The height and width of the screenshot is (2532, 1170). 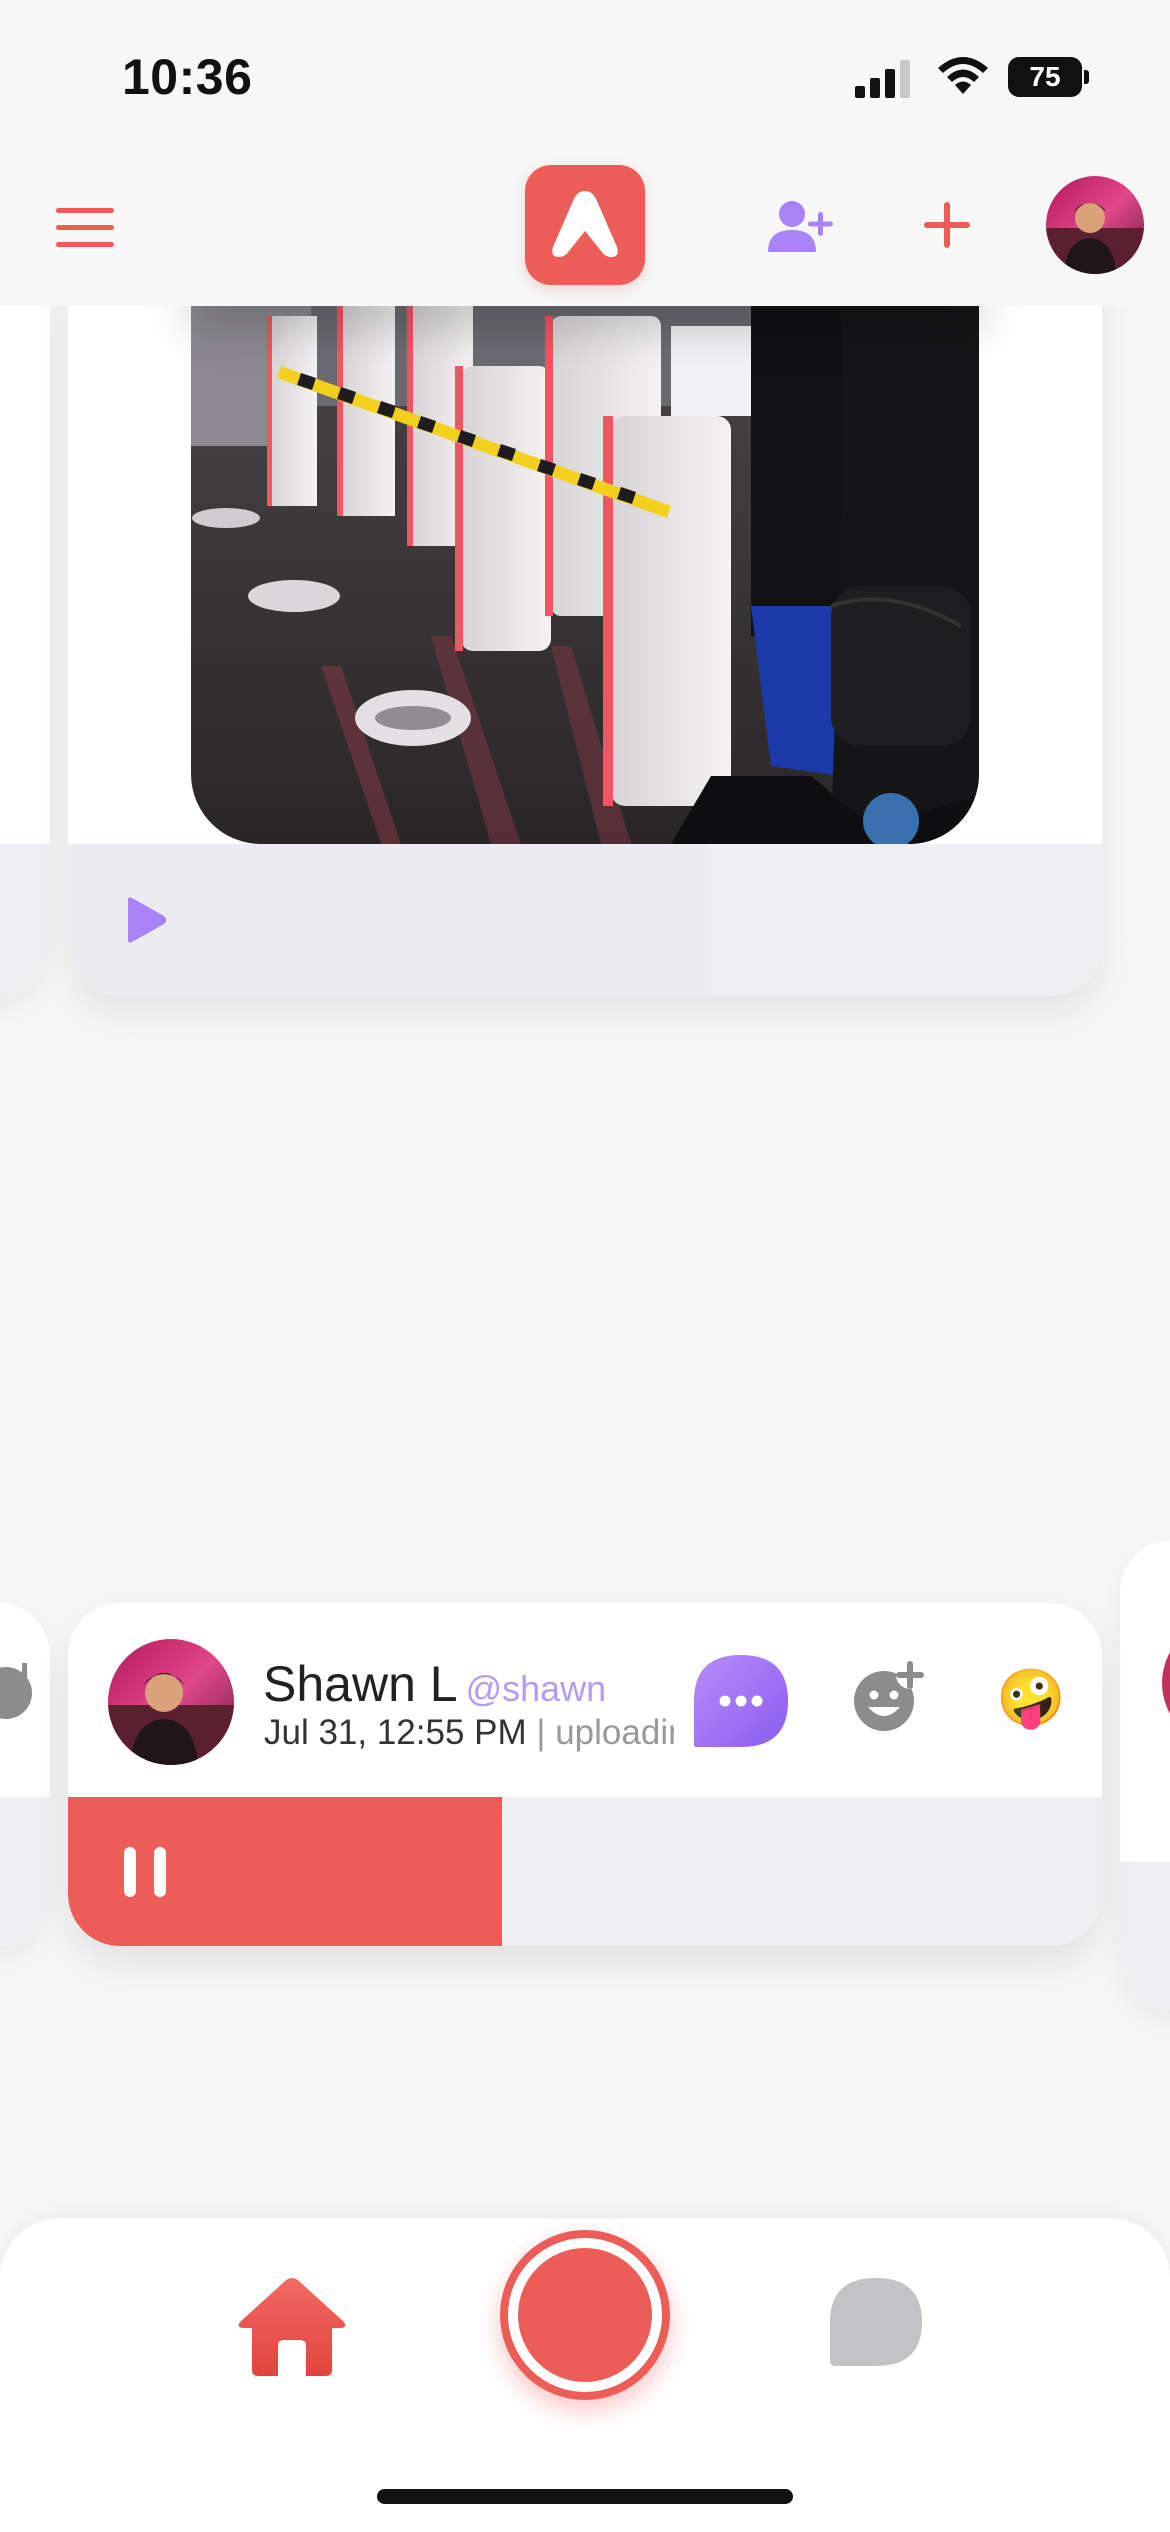 I want to click on post-photo, so click(x=585, y=575).